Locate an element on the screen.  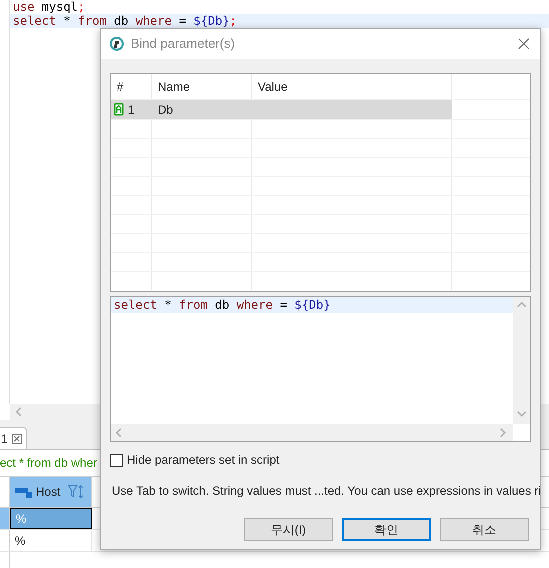
table-cell-text: 1 is located at coordinates (131, 110).